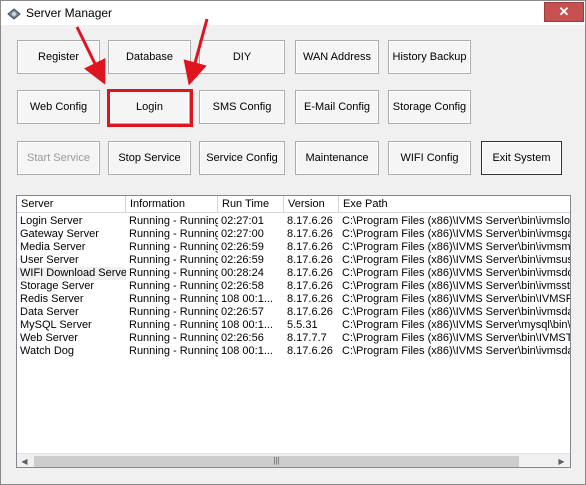  I want to click on table-cell: Web Server, so click(49, 338).